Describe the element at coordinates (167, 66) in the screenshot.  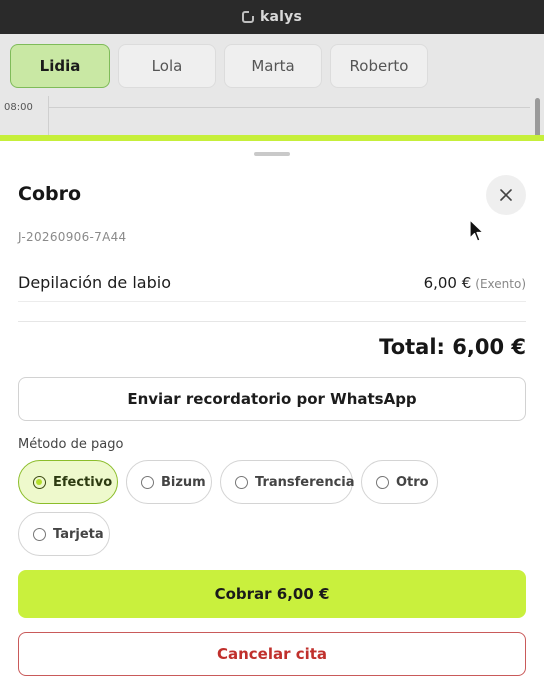
I see `staff-tab-lola: Lola` at that location.